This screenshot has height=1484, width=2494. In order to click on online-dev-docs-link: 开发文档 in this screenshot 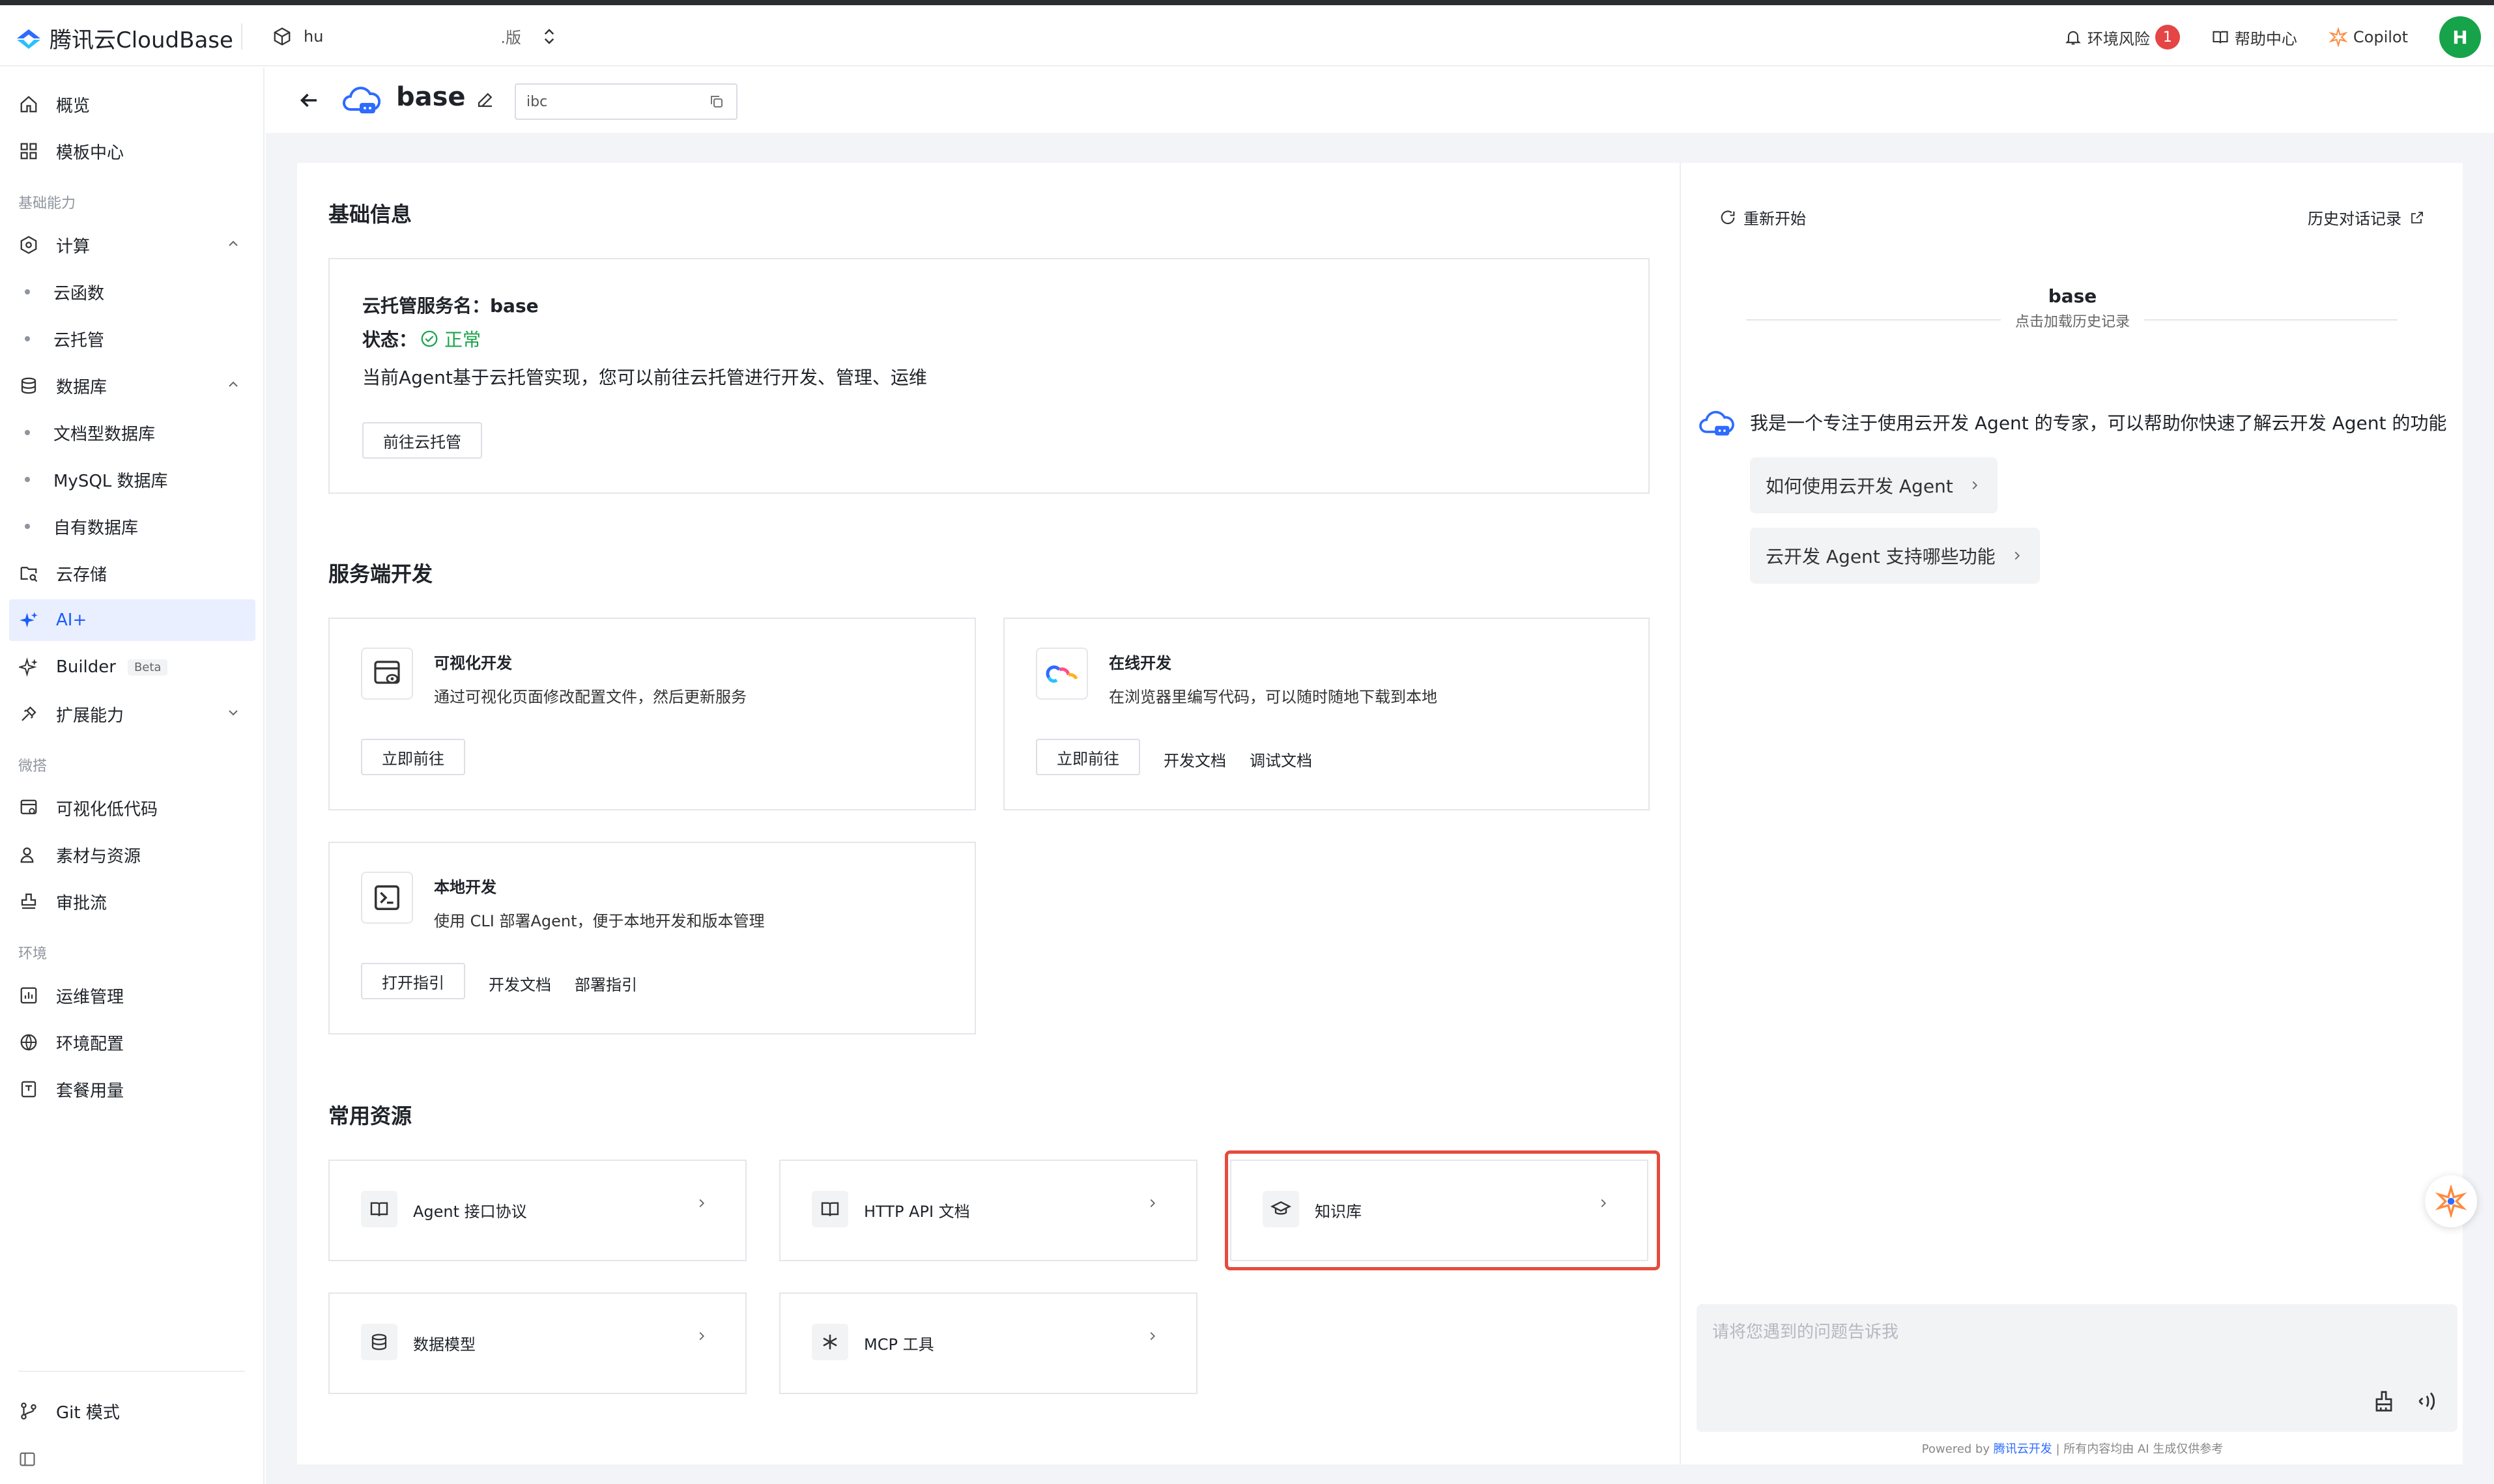, I will do `click(1195, 760)`.